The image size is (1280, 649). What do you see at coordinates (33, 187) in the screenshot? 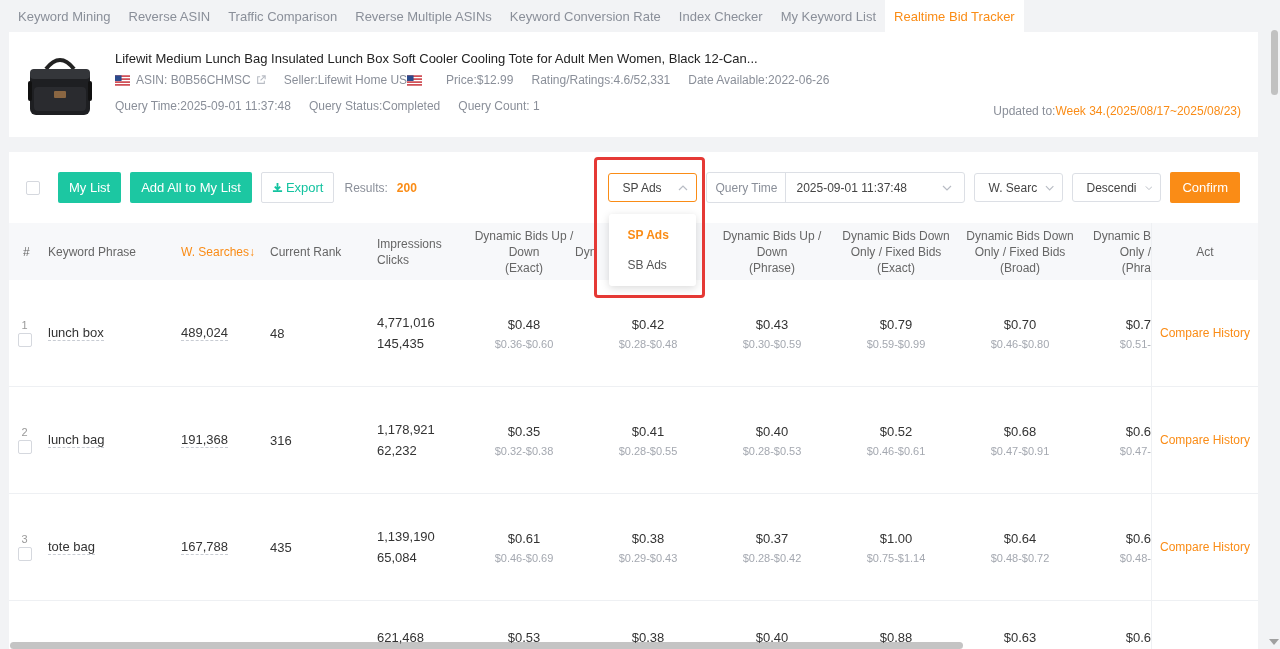
I see `select-all-checkbox` at bounding box center [33, 187].